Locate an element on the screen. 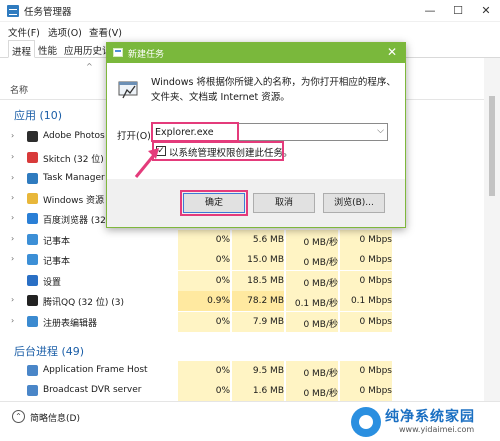 This screenshot has height=441, width=500. group-apps: 应用 (10) is located at coordinates (38, 115).